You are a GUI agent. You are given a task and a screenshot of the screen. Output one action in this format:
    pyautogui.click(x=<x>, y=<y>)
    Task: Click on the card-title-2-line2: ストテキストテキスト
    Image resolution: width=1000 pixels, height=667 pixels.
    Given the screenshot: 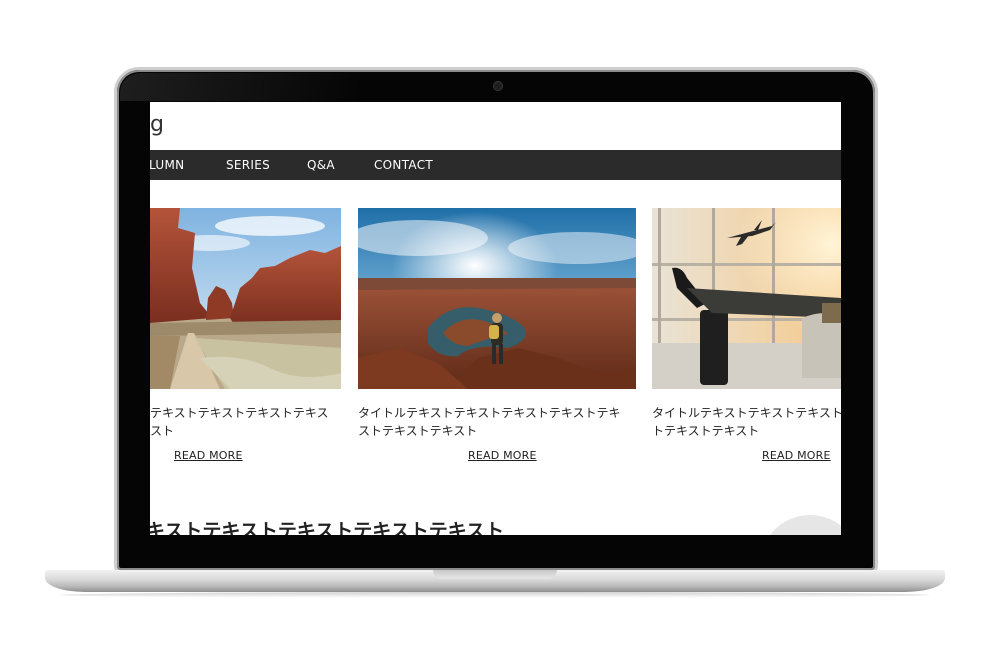 What is the action you would take?
    pyautogui.click(x=418, y=431)
    